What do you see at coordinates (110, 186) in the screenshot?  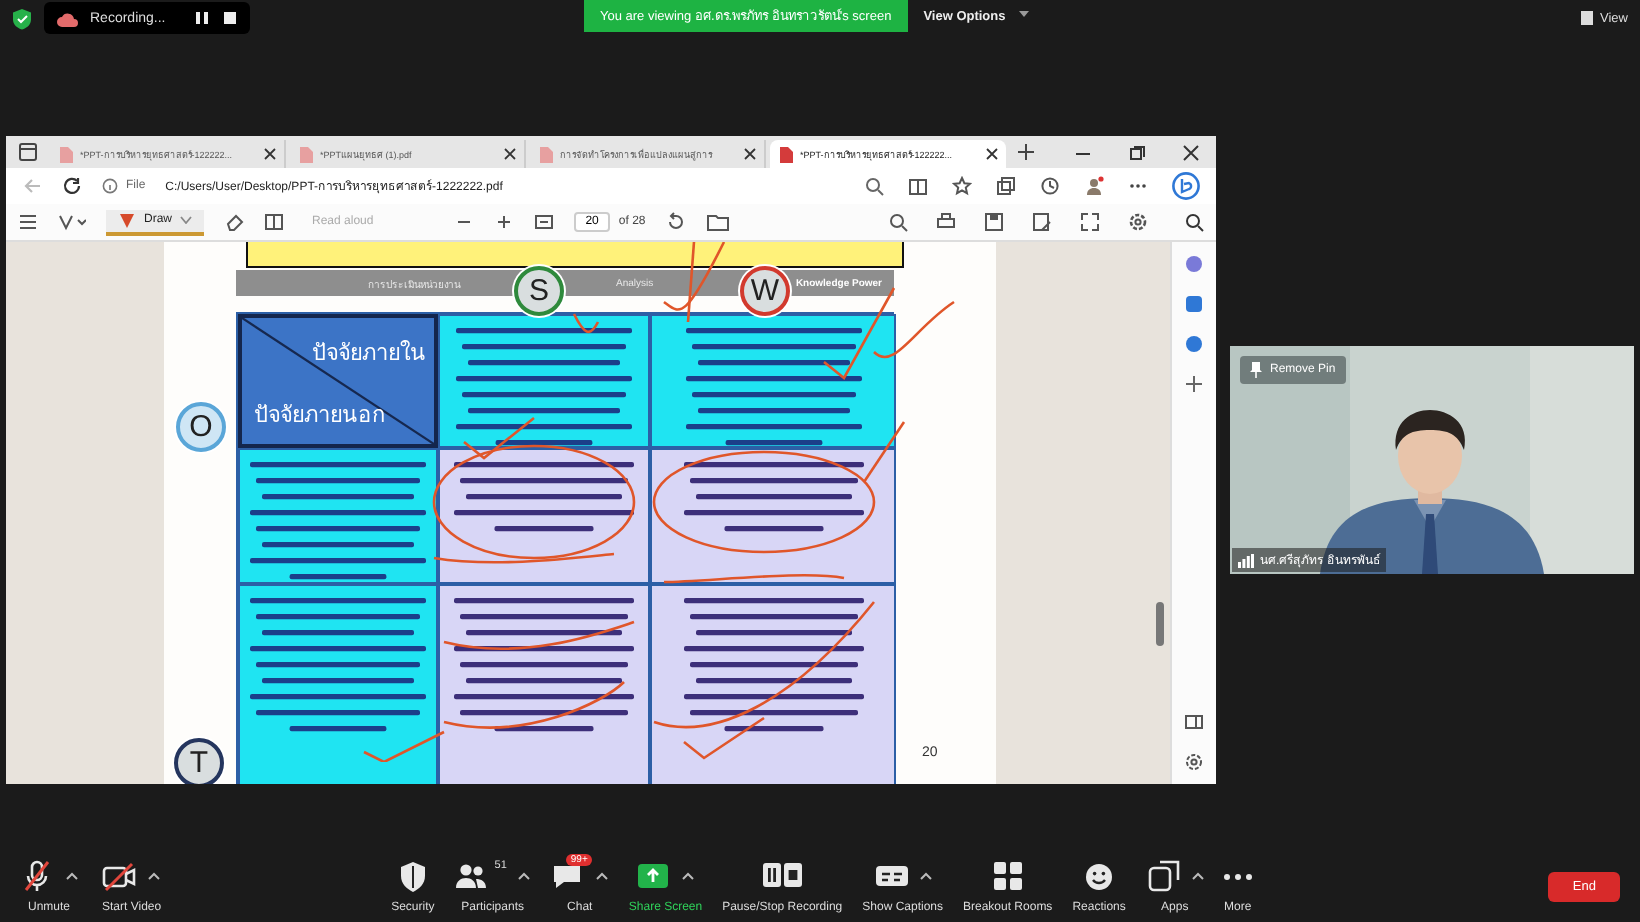 I see `info-icon` at bounding box center [110, 186].